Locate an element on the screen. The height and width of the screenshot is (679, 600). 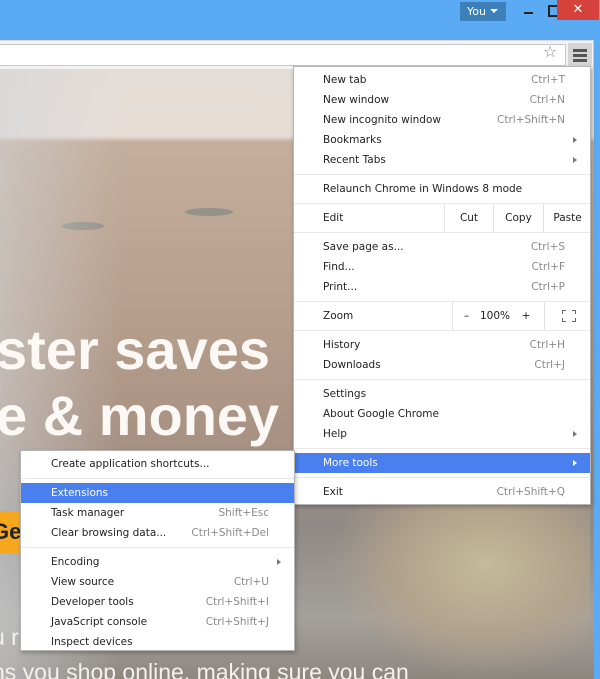
menu-item-new-window: New window Ctrl+N is located at coordinates (442, 100).